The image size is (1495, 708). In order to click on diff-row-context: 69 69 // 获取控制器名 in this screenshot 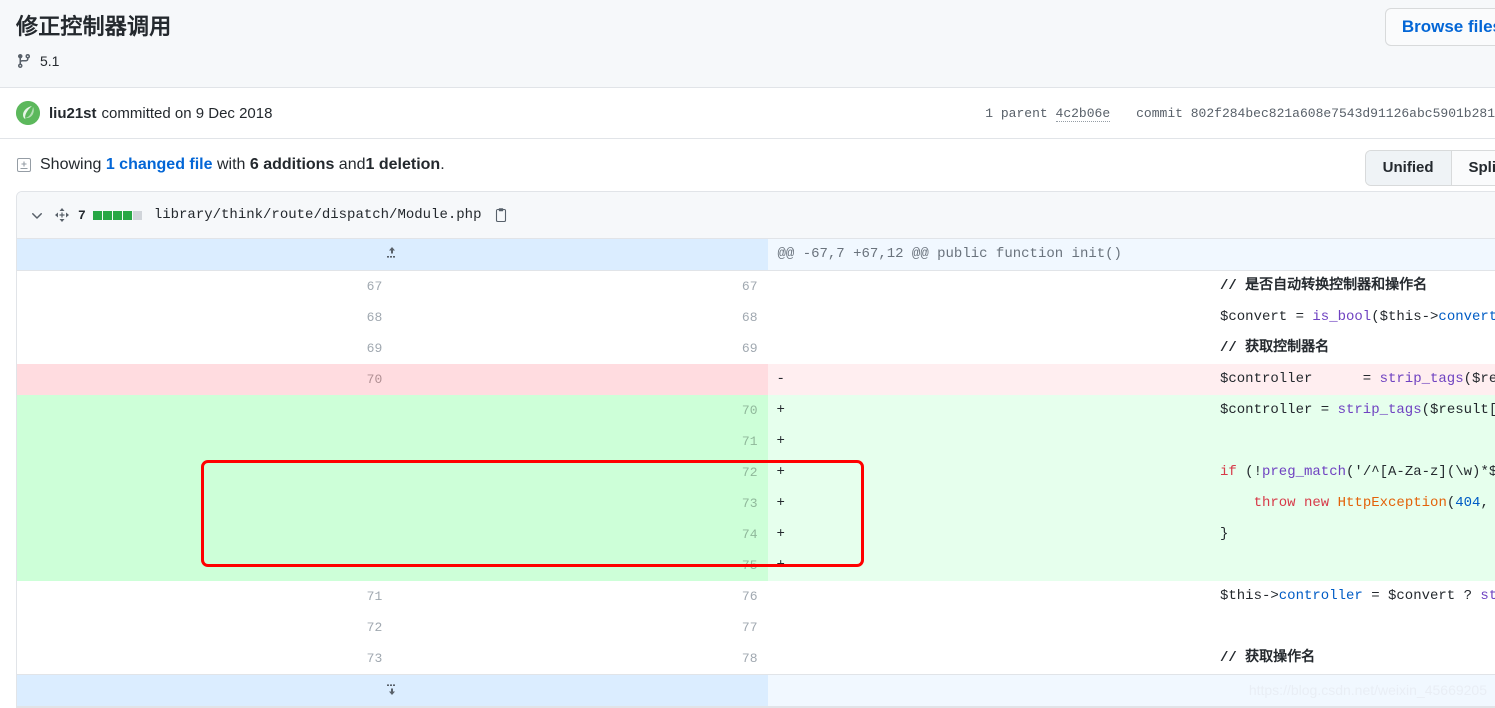, I will do `click(756, 348)`.